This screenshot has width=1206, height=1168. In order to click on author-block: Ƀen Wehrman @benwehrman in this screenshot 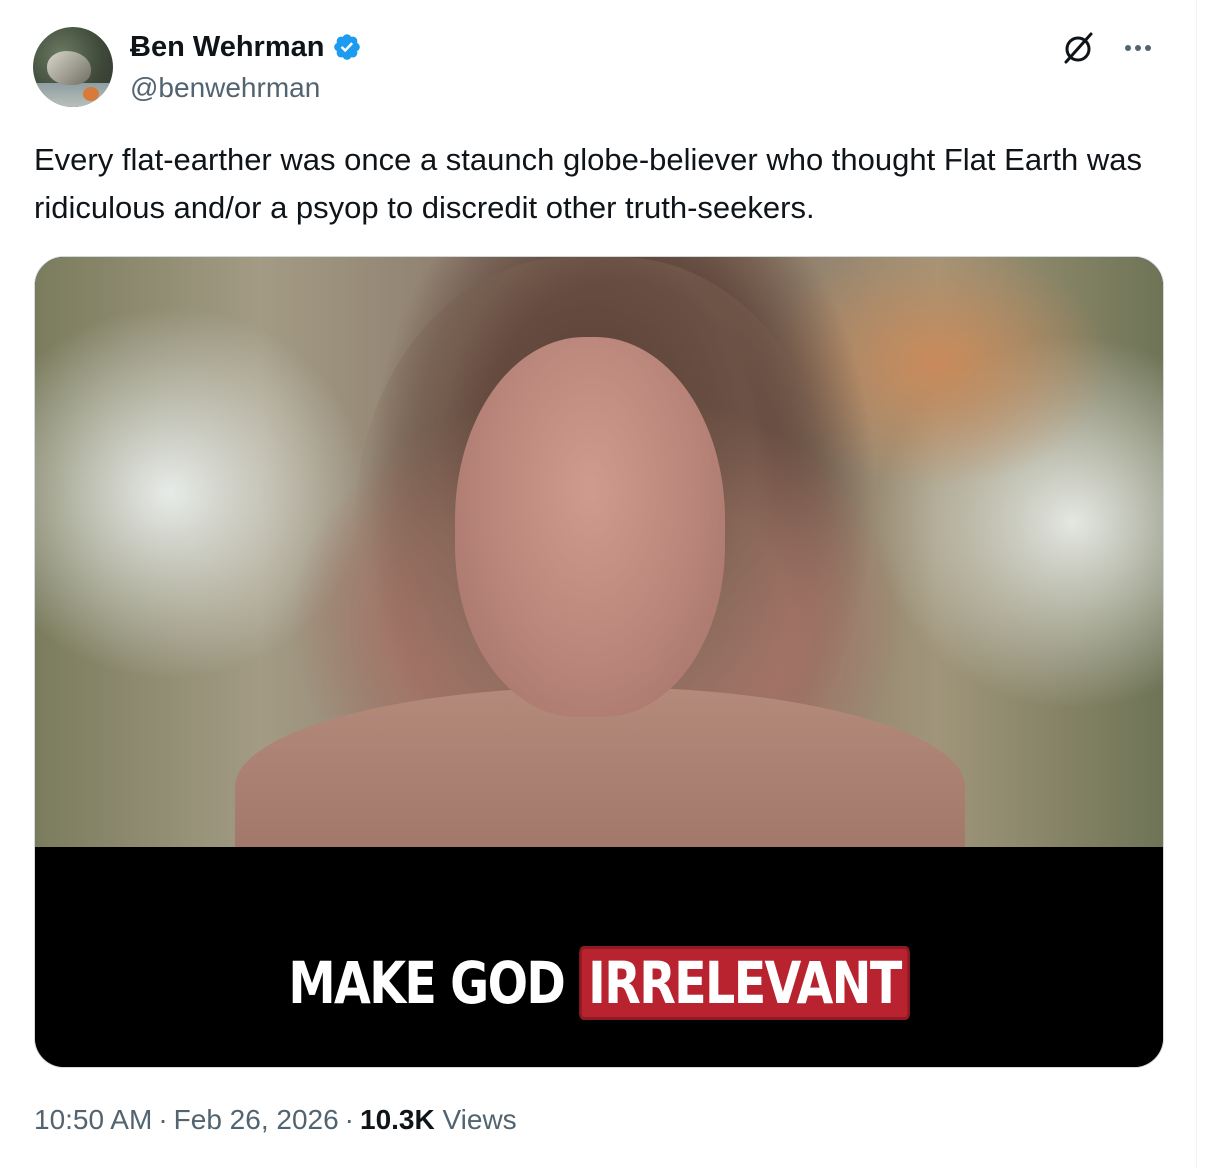, I will do `click(246, 67)`.